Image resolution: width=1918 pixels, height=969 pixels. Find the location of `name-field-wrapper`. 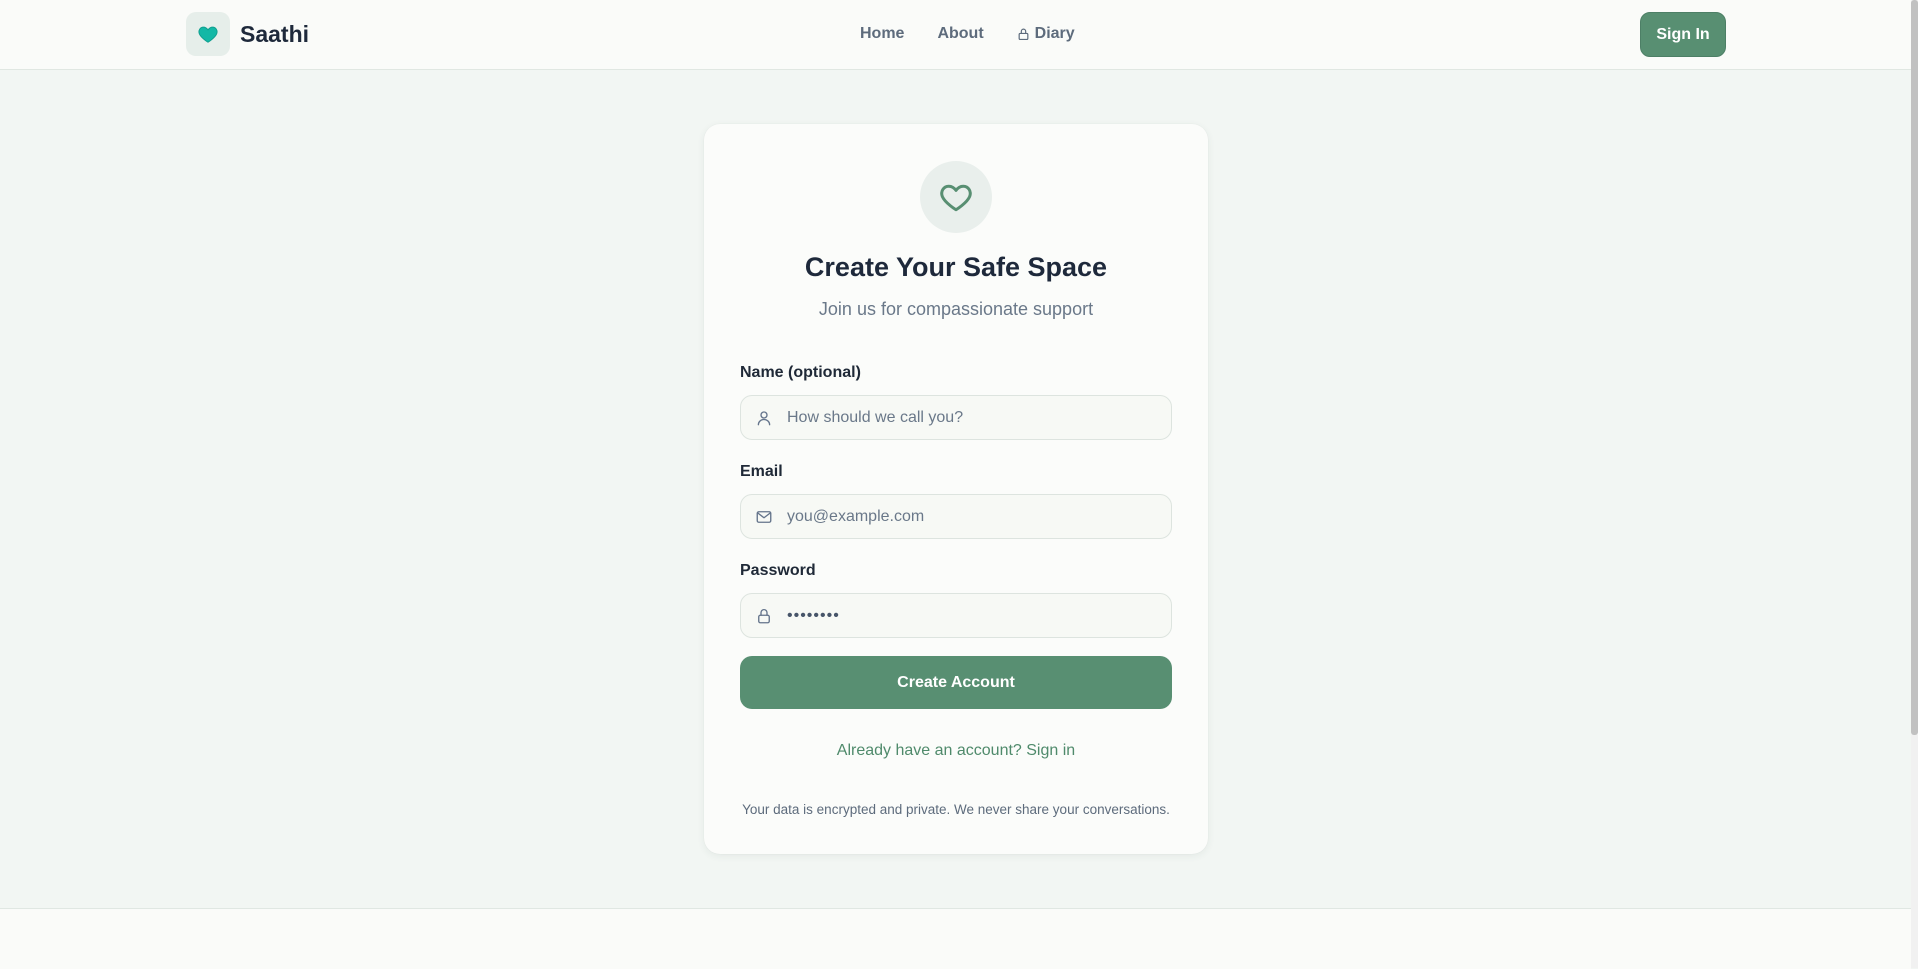

name-field-wrapper is located at coordinates (956, 417).